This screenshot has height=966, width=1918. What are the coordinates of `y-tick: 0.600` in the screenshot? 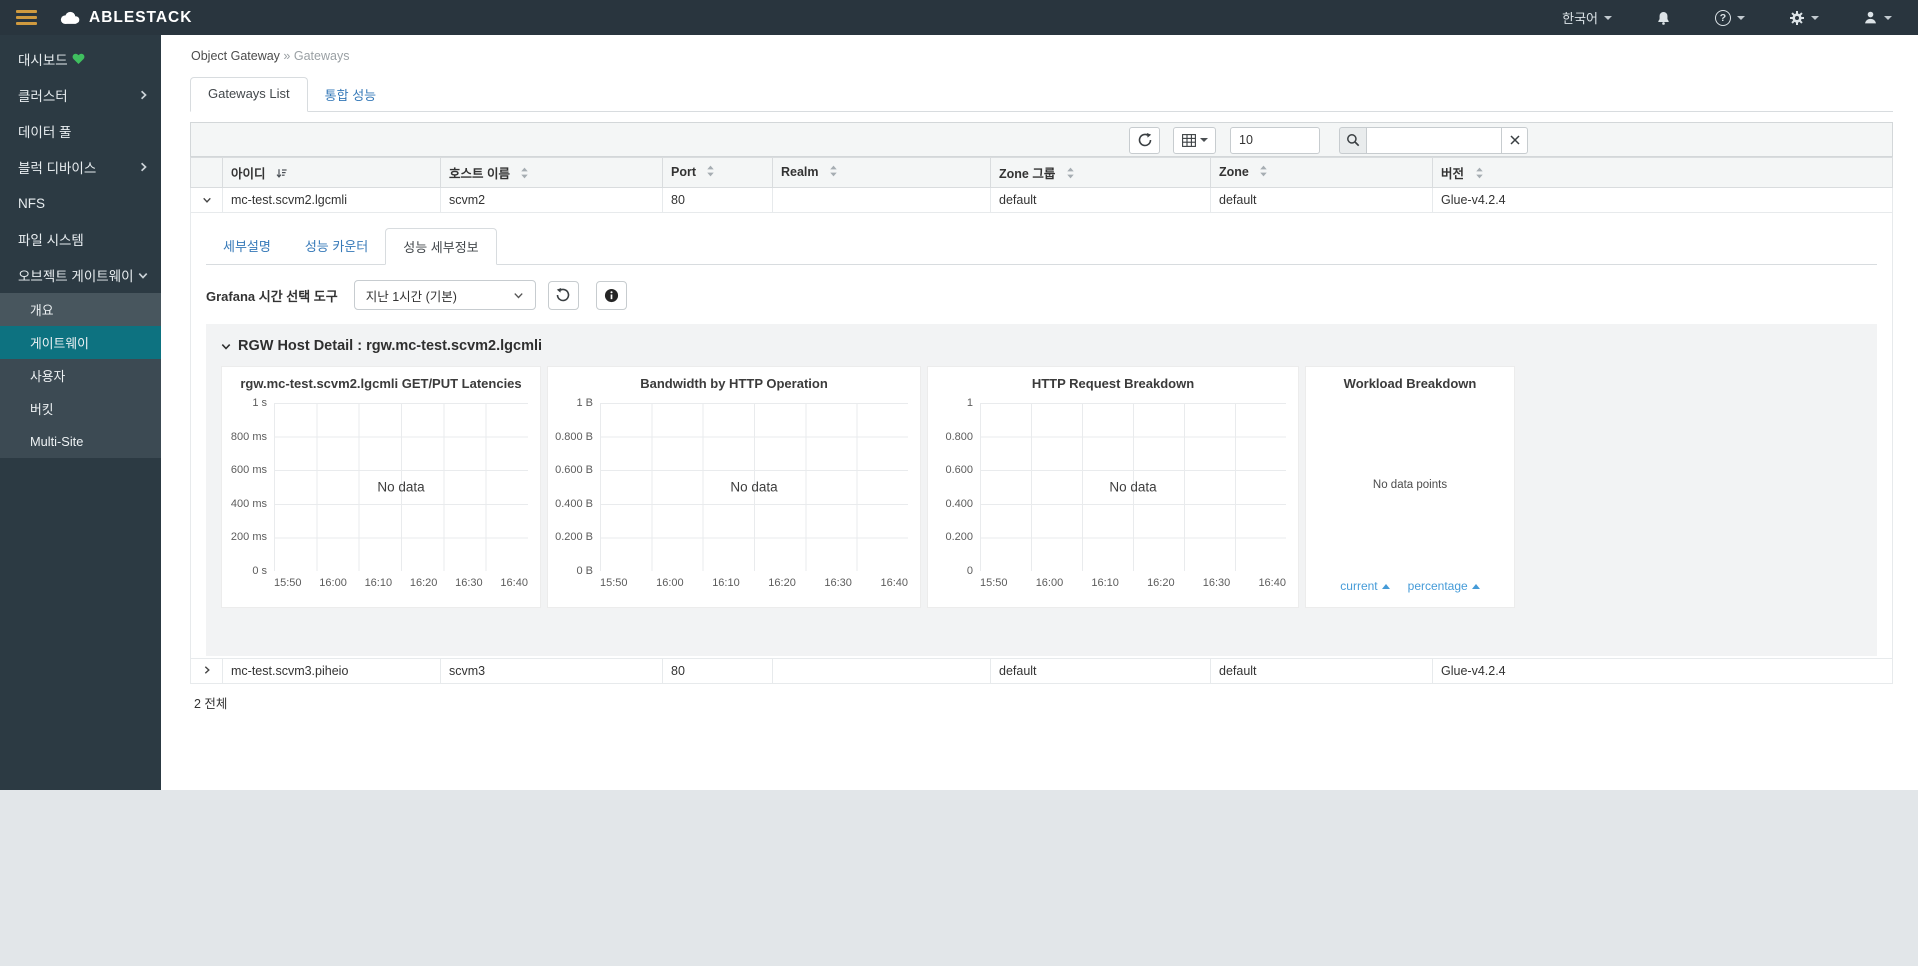 It's located at (959, 470).